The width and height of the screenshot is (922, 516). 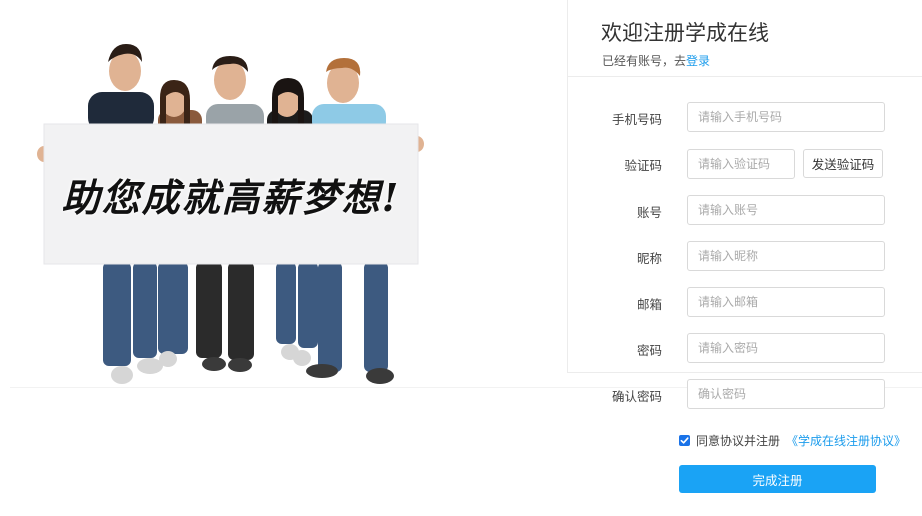 What do you see at coordinates (685, 33) in the screenshot?
I see `page-title: 欢迎注册学成在线` at bounding box center [685, 33].